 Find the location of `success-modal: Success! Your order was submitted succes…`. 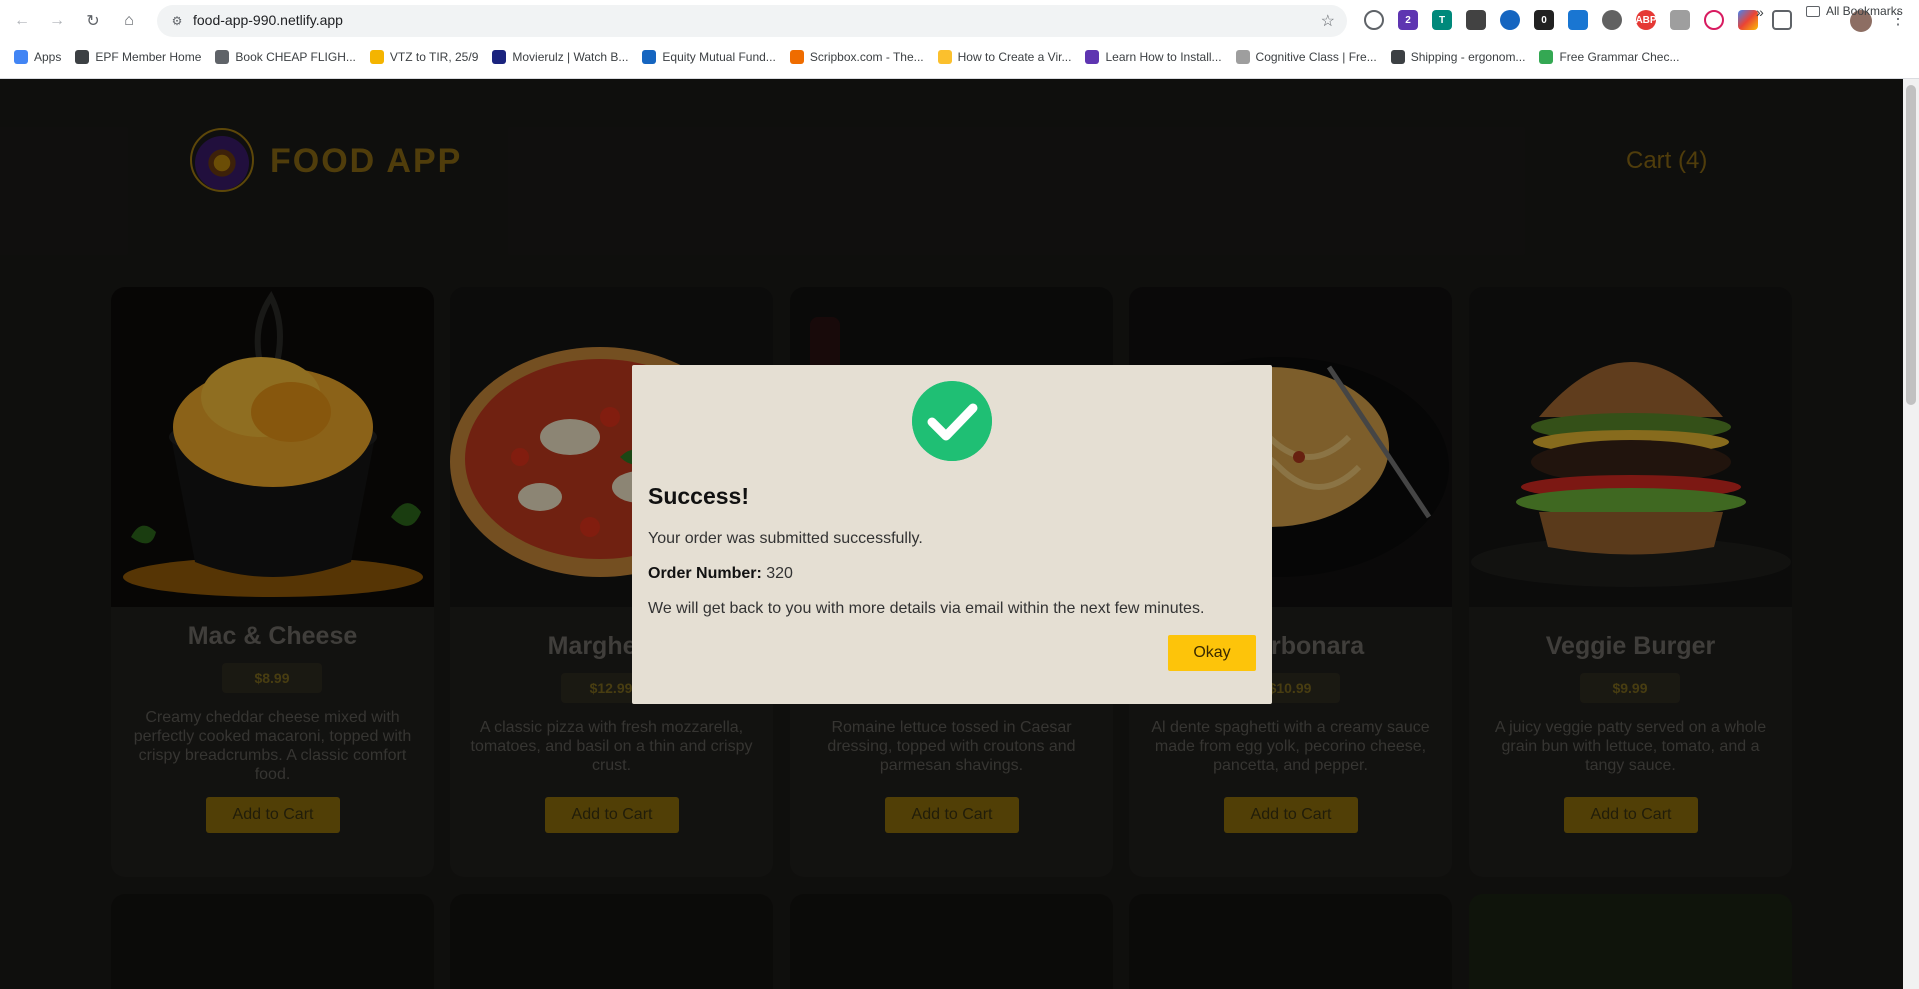

success-modal: Success! Your order was submitted succes… is located at coordinates (952, 534).